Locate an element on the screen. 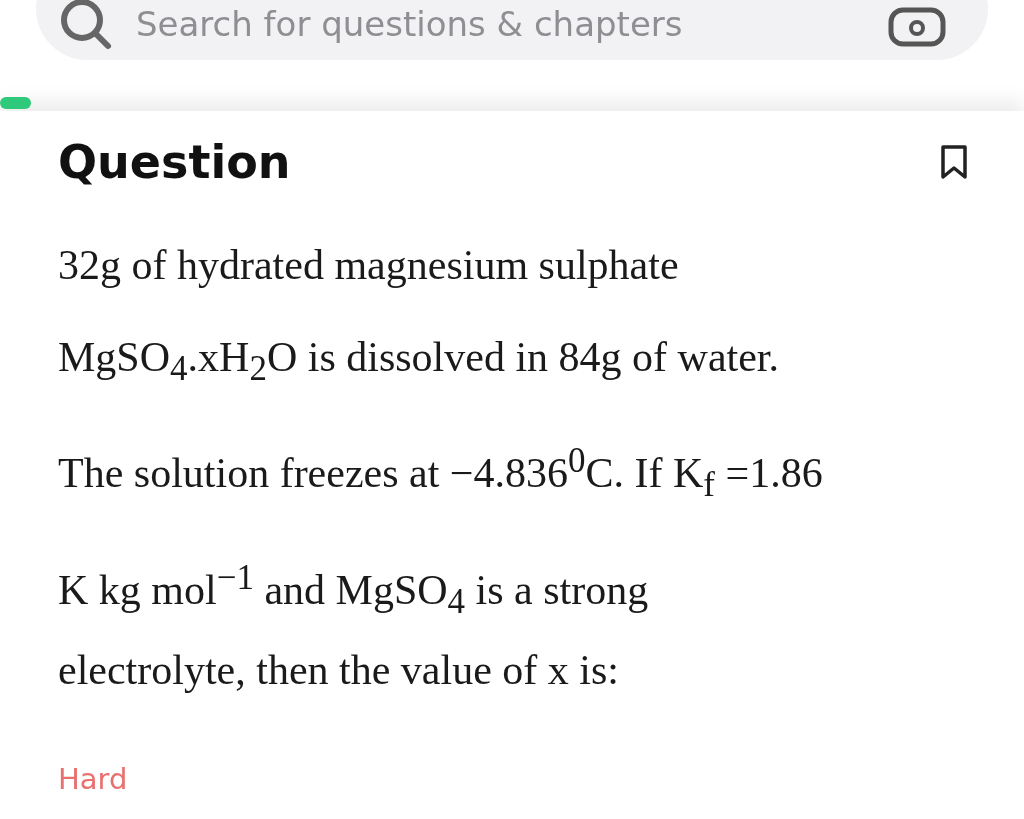  bookmark-button is located at coordinates (954, 162).